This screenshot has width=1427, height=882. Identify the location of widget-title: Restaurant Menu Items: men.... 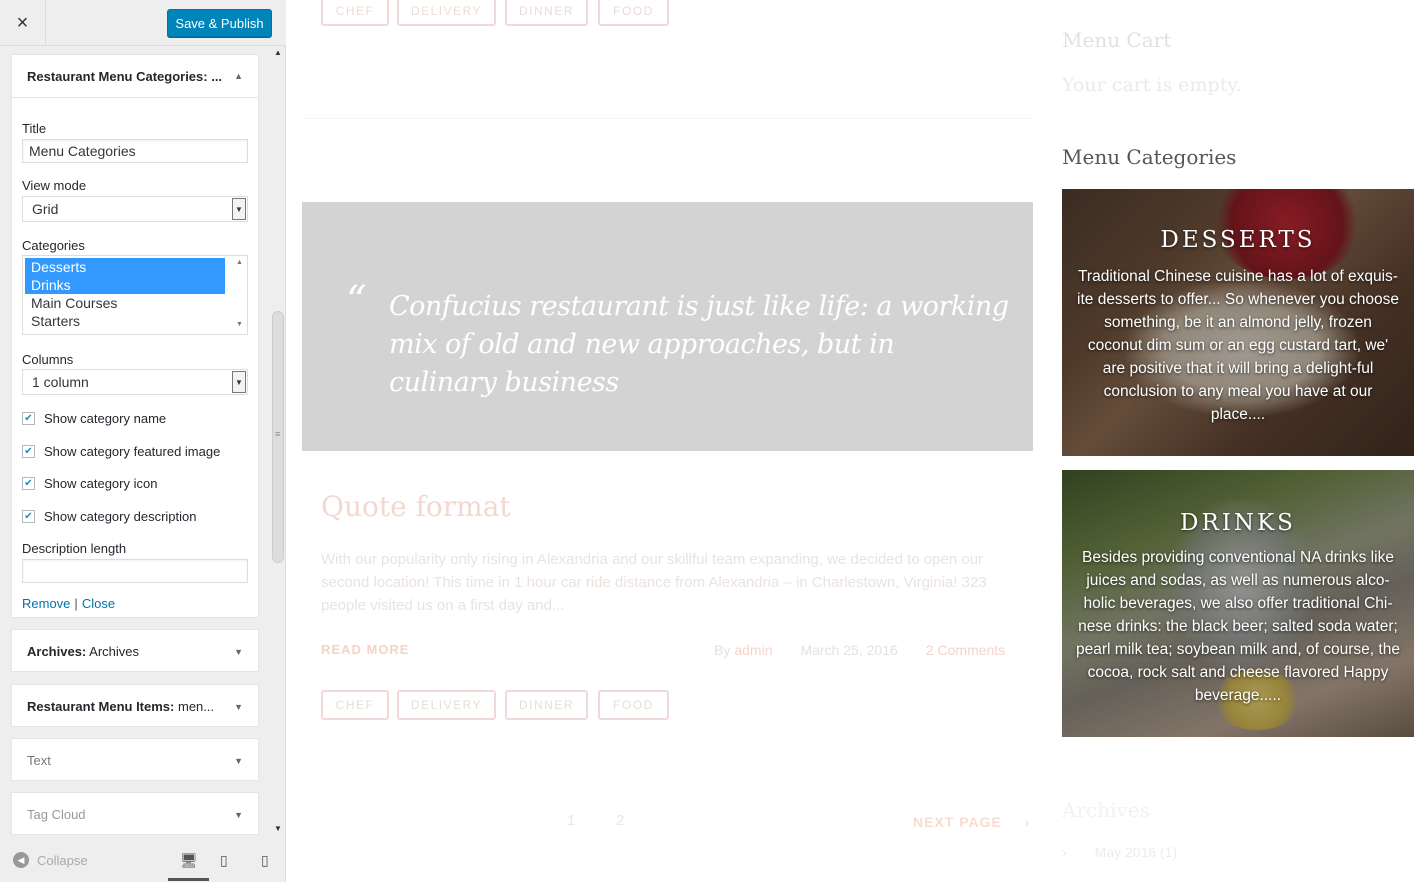
(120, 706).